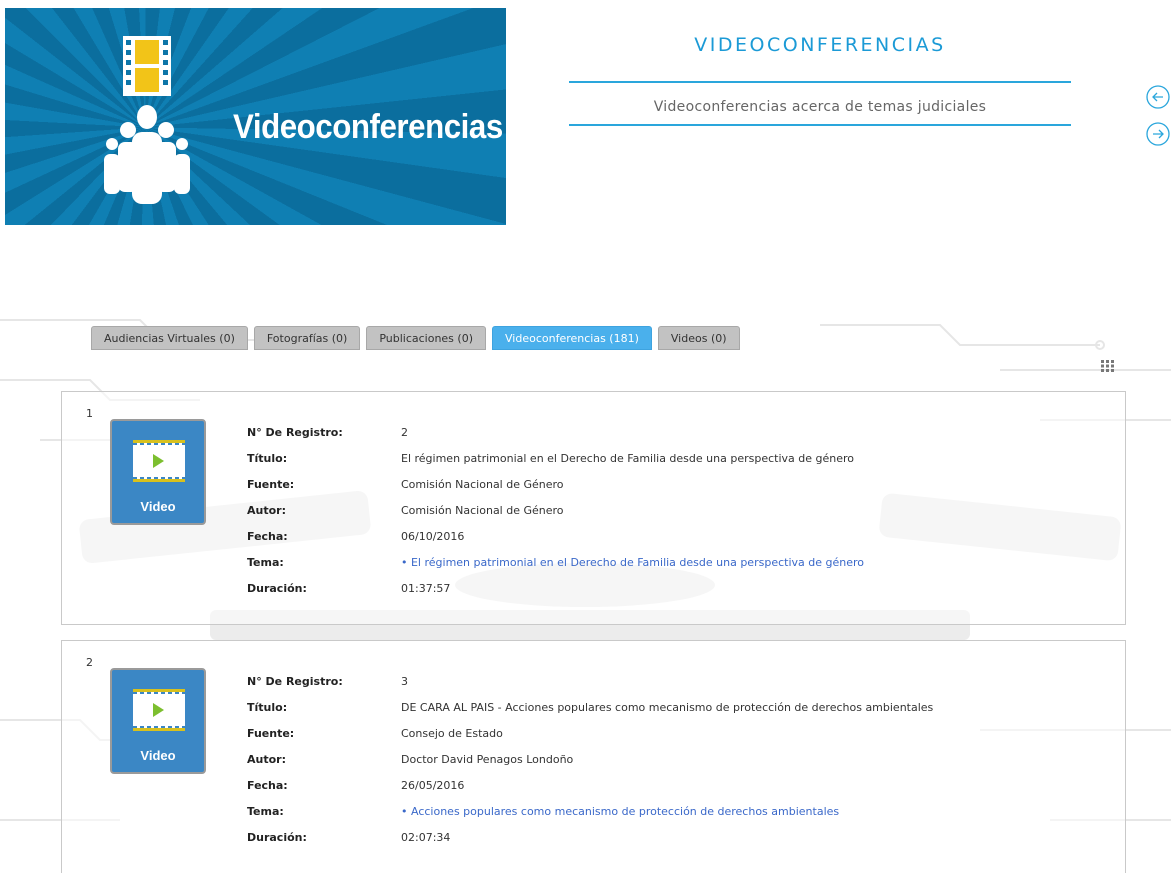  What do you see at coordinates (572, 338) in the screenshot?
I see `tab-videoconferencias: Videoconferencias (181)` at bounding box center [572, 338].